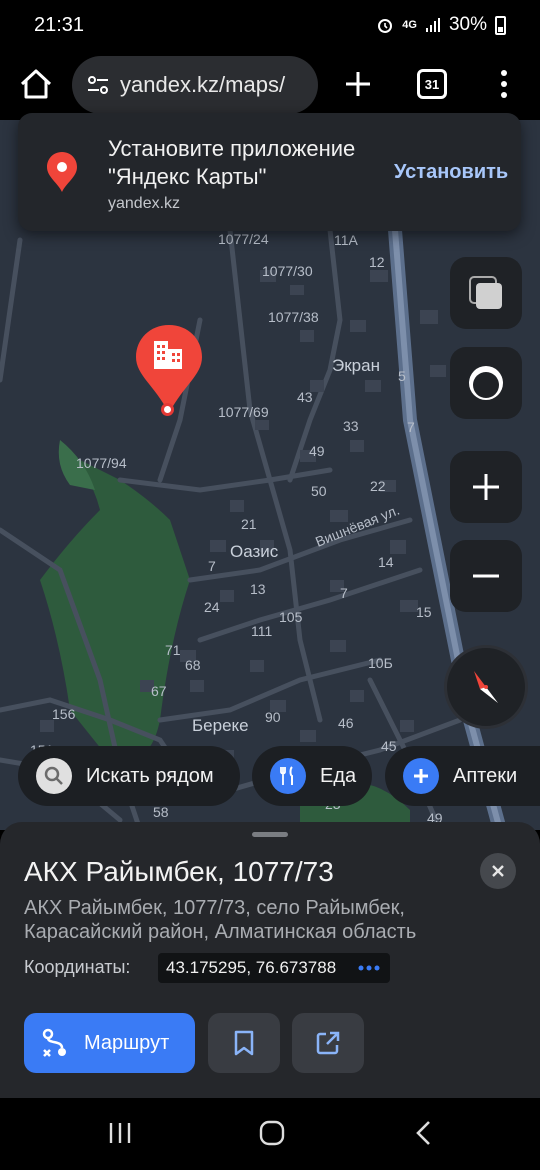 The height and width of the screenshot is (1170, 540). I want to click on home-icon, so click(36, 84).